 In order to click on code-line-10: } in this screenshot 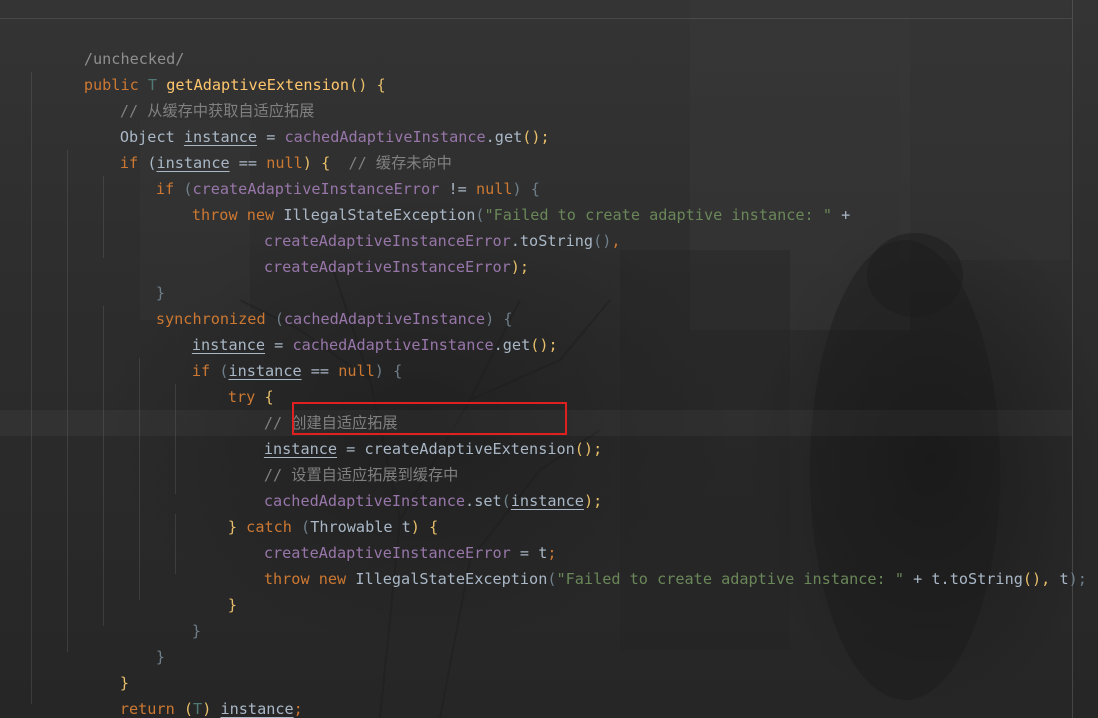, I will do `click(133, 278)`.